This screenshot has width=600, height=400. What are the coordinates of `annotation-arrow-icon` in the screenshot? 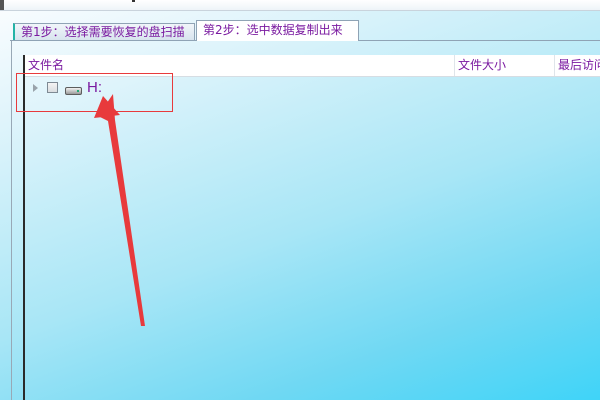 It's located at (119, 210).